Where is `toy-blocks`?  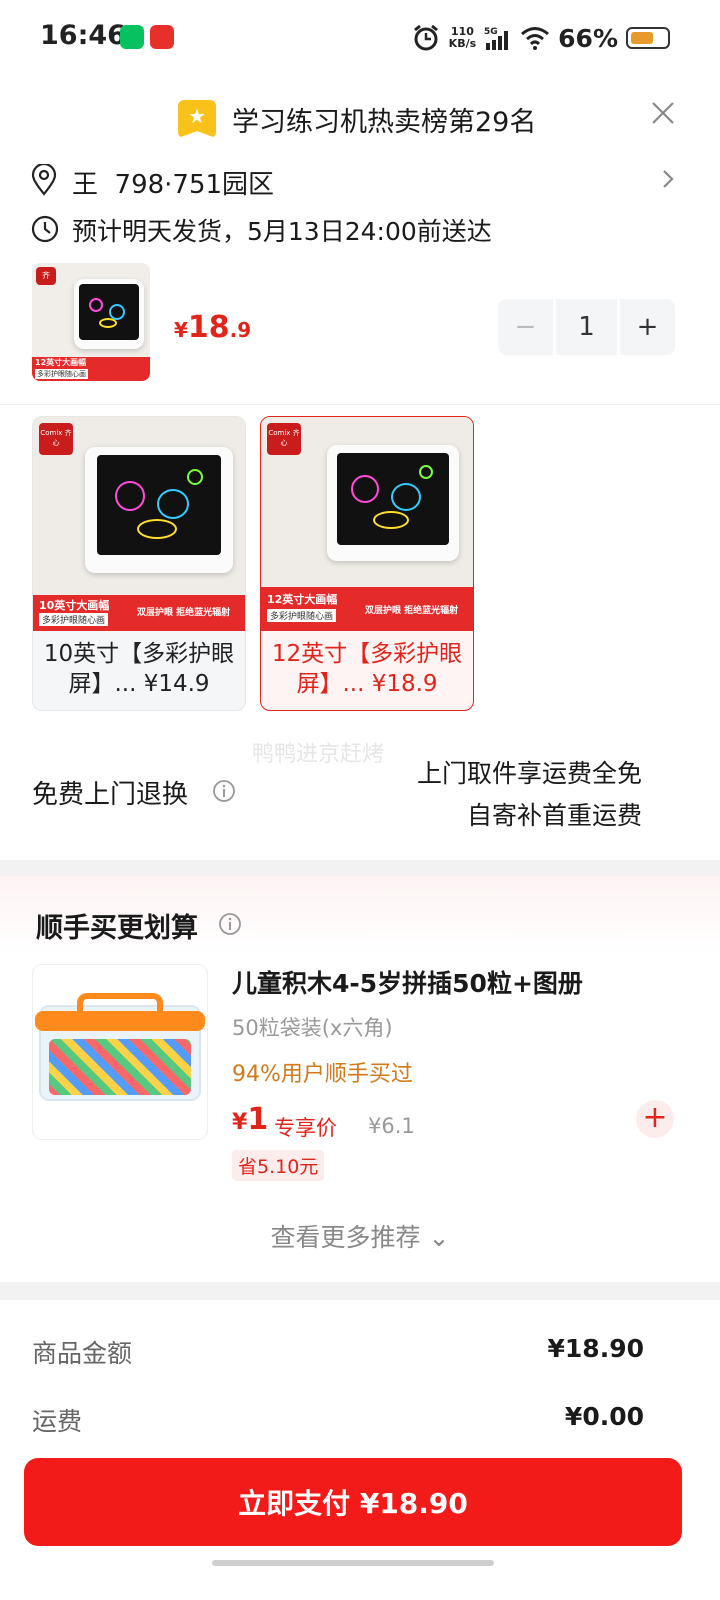 toy-blocks is located at coordinates (120, 1067).